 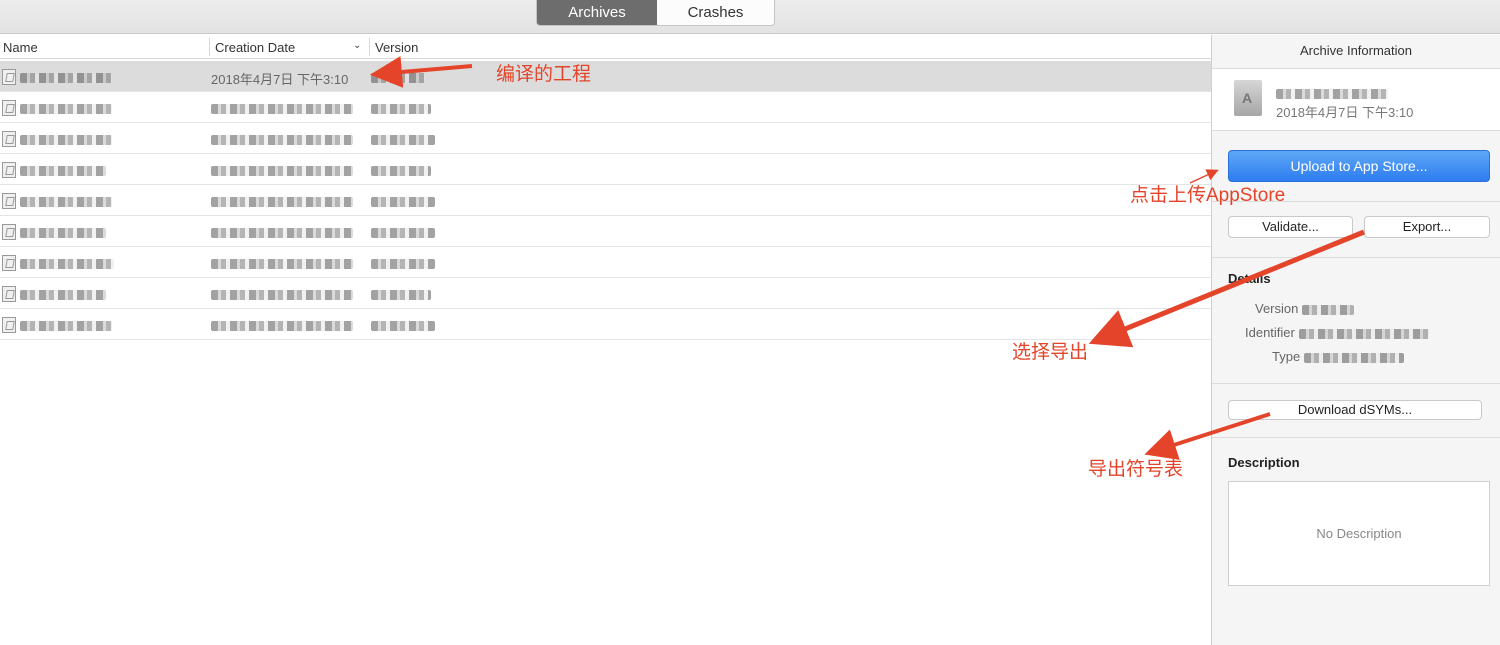 What do you see at coordinates (1208, 195) in the screenshot?
I see `annotation-click-upload: 点击上传AppStore` at bounding box center [1208, 195].